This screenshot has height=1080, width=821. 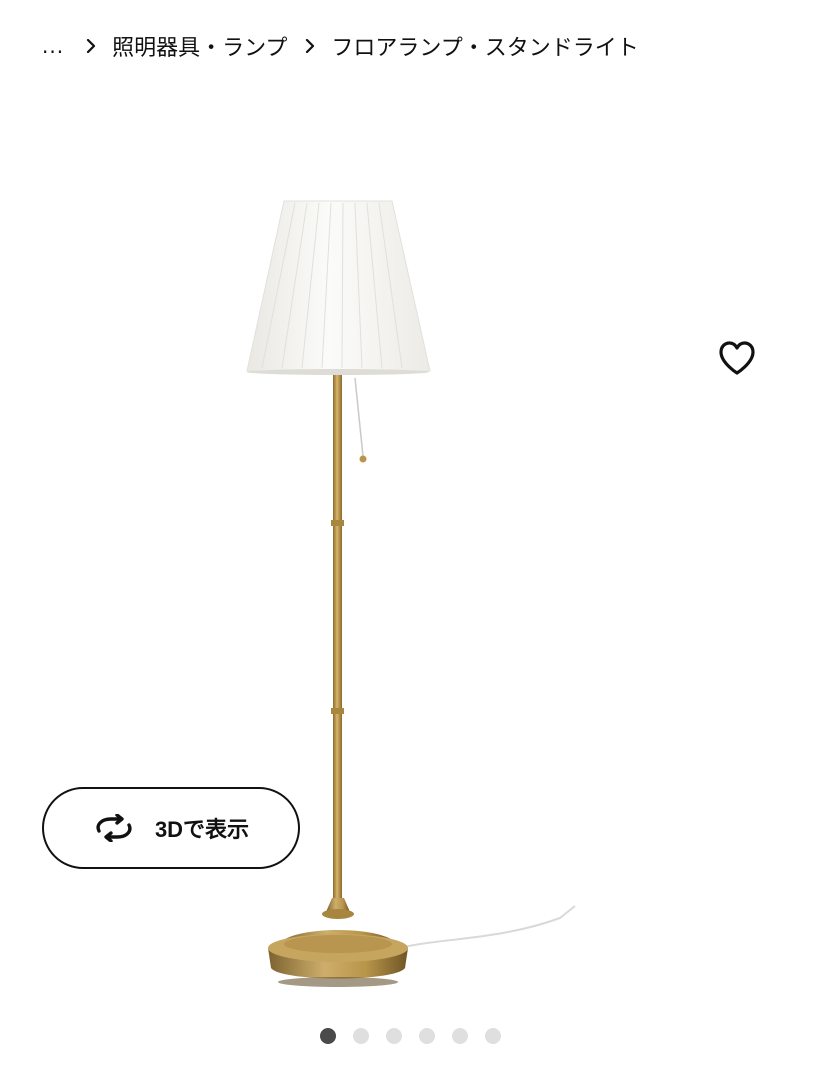 I want to click on view-in-3d-label: 3Dで表示, so click(x=202, y=829).